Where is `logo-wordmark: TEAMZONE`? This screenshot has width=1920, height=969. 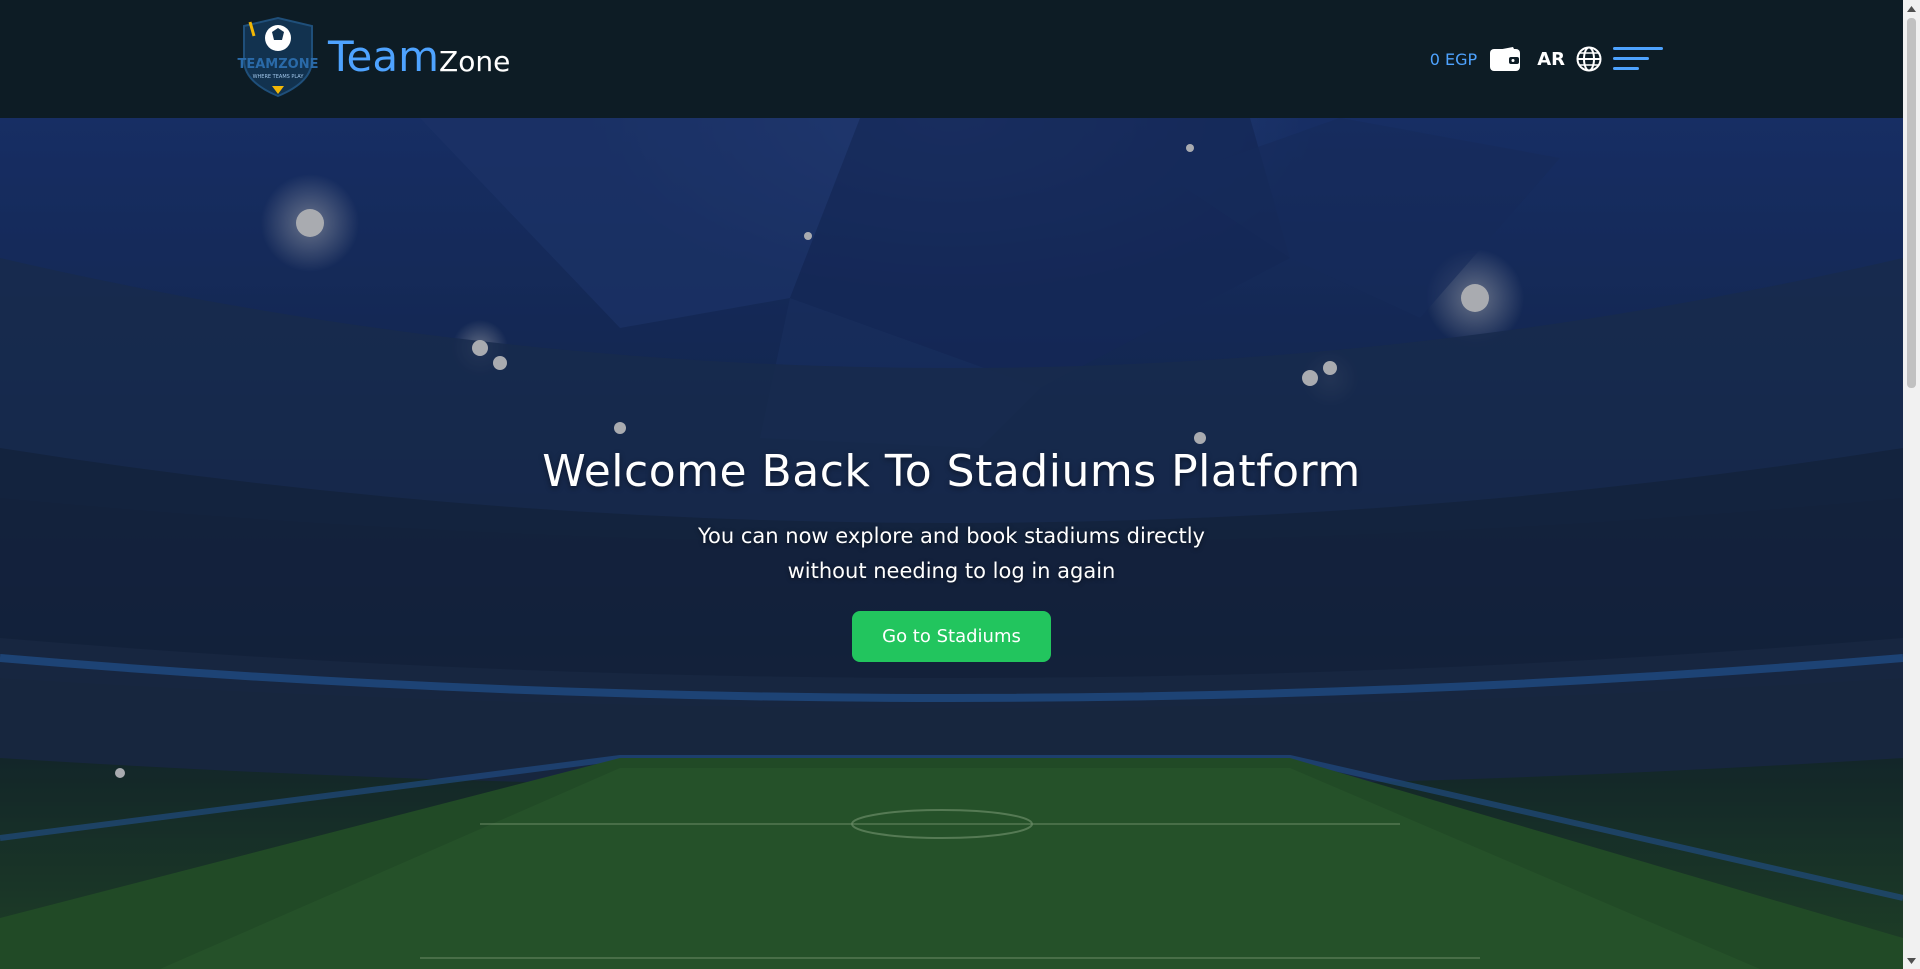 logo-wordmark: TEAMZONE is located at coordinates (278, 64).